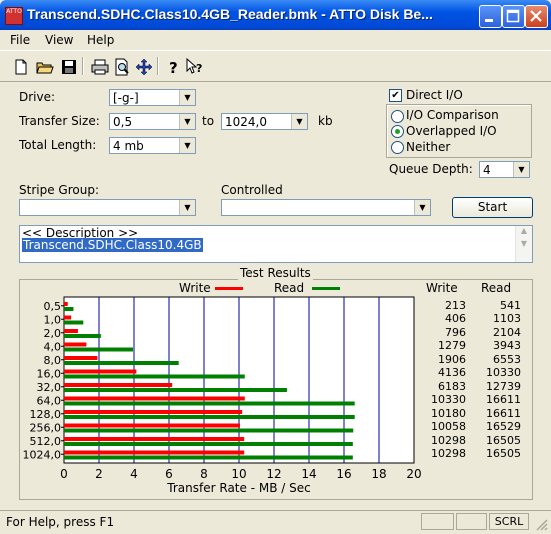 The image size is (551, 534). Describe the element at coordinates (452, 346) in the screenshot. I see `write-value: 1279` at that location.